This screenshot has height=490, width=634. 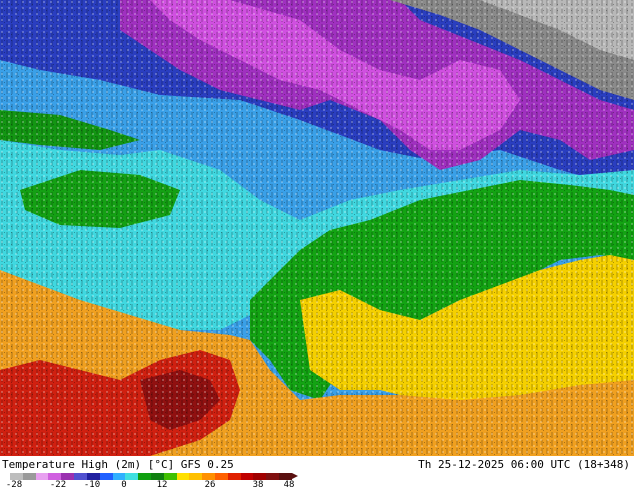 What do you see at coordinates (258, 485) in the screenshot?
I see `scale-tick: 38` at bounding box center [258, 485].